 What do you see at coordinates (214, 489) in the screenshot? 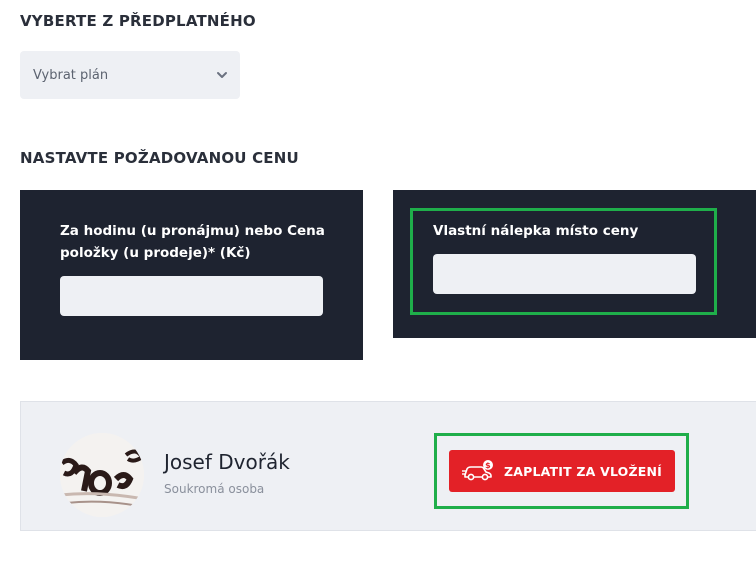
I see `user-role: Soukromá osoba` at bounding box center [214, 489].